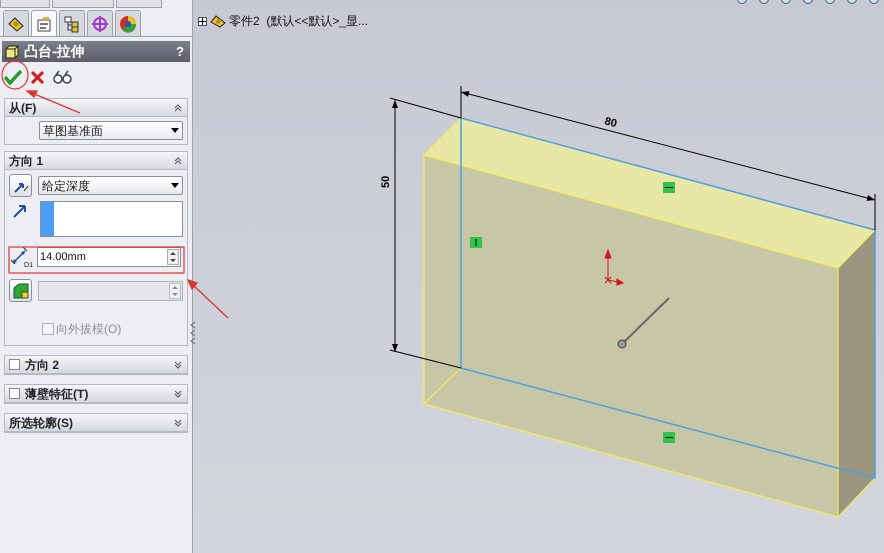 The height and width of the screenshot is (553, 884). I want to click on crosshair-icon, so click(100, 23).